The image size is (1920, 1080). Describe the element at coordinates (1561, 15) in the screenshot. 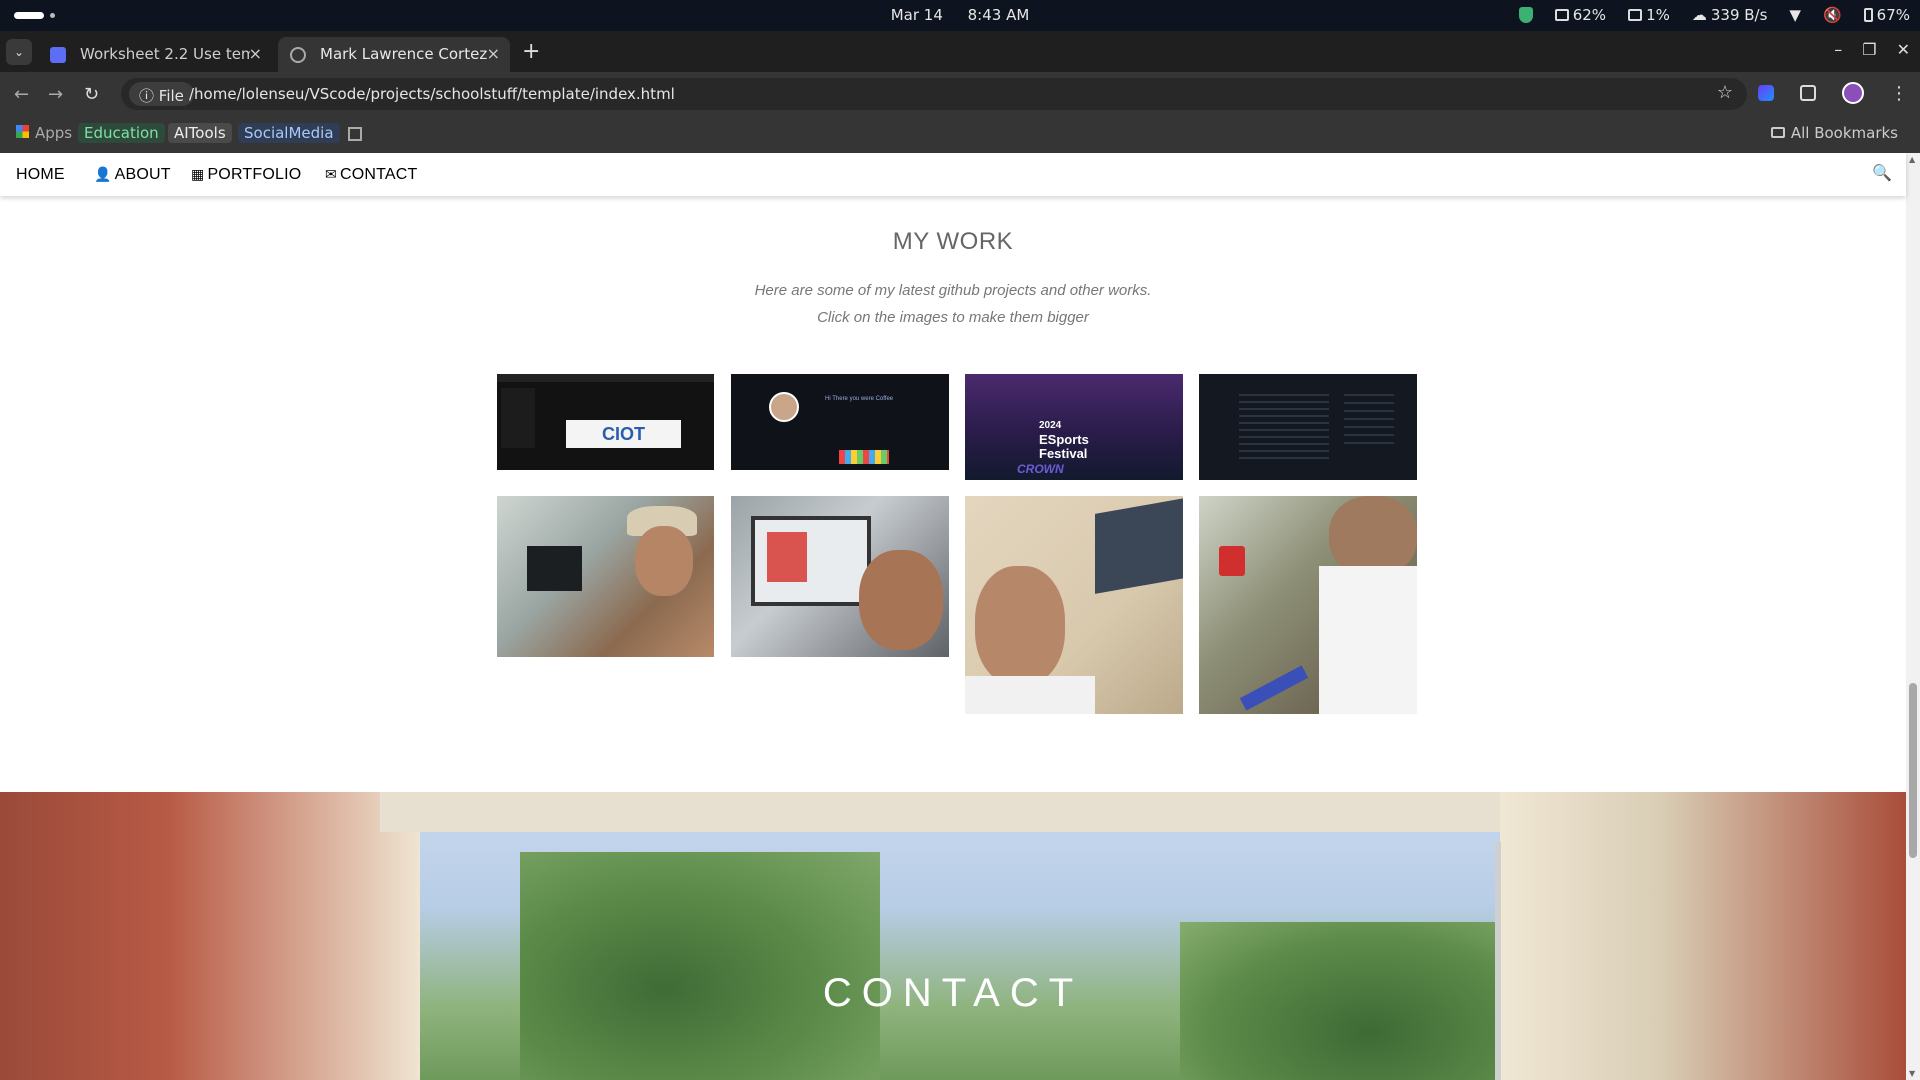

I see `cpu-icon` at that location.